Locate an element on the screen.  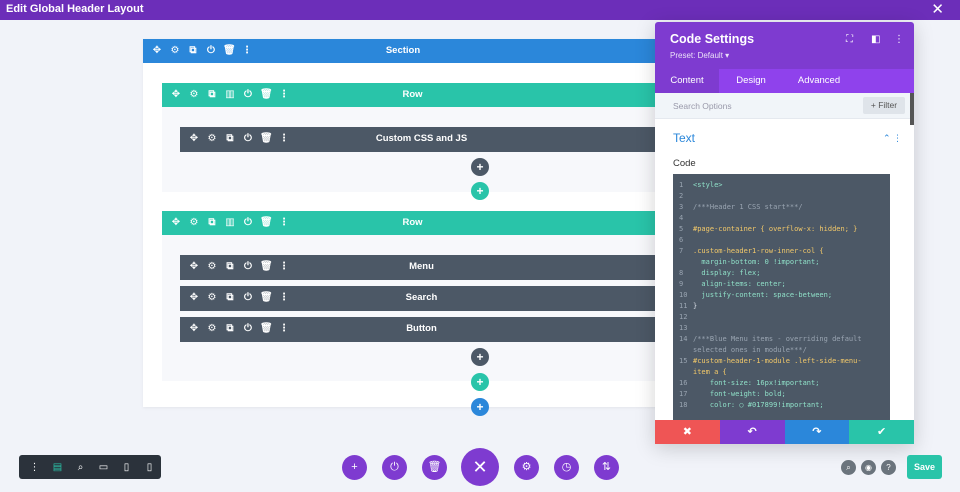
desktop-view-icon: ▭ is located at coordinates (103, 467).